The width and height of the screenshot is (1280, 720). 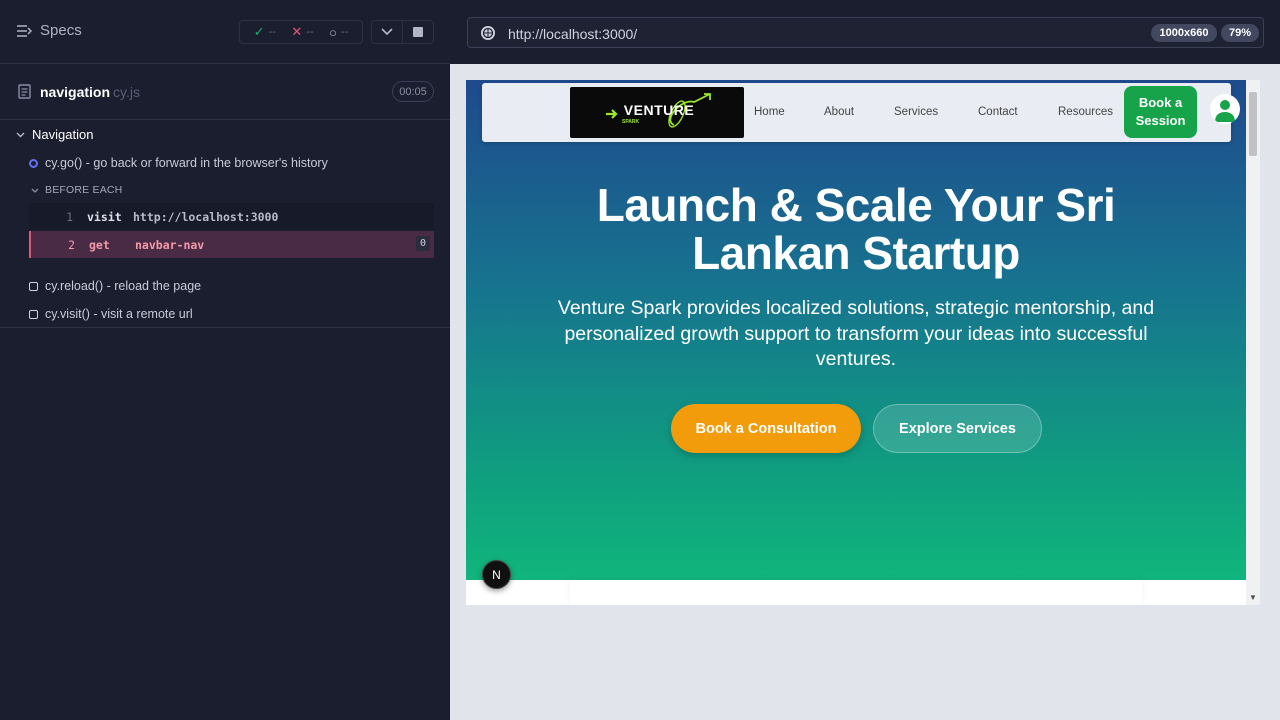 What do you see at coordinates (488, 33) in the screenshot?
I see `globe-icon` at bounding box center [488, 33].